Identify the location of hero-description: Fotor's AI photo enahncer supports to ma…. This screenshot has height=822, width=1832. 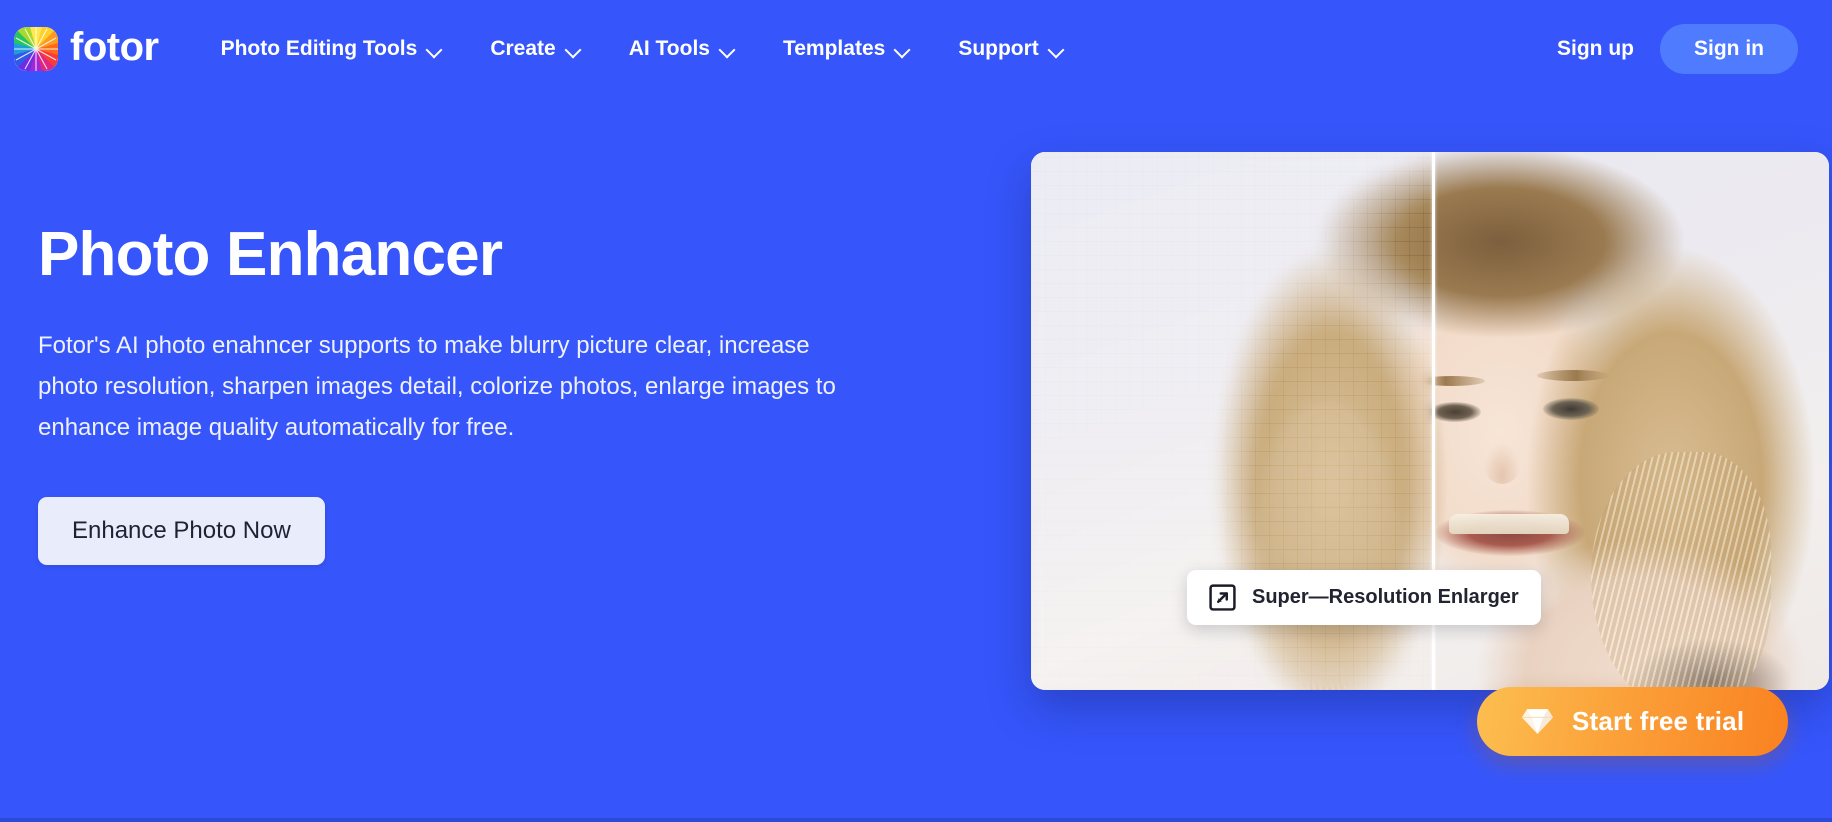
(437, 386).